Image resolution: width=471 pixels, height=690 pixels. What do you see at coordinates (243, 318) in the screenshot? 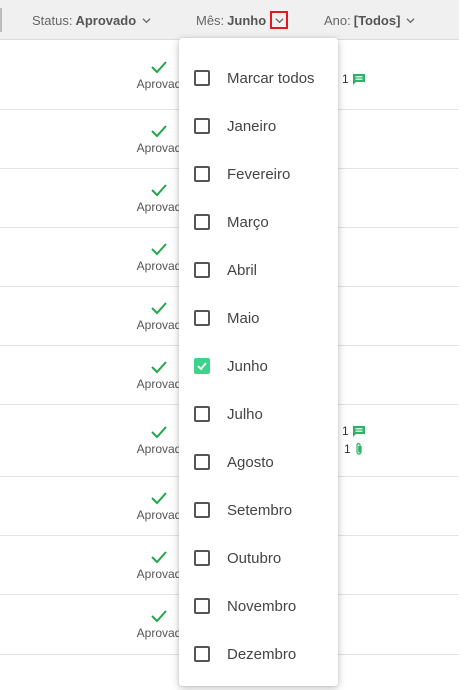
I see `option-label: Maio` at bounding box center [243, 318].